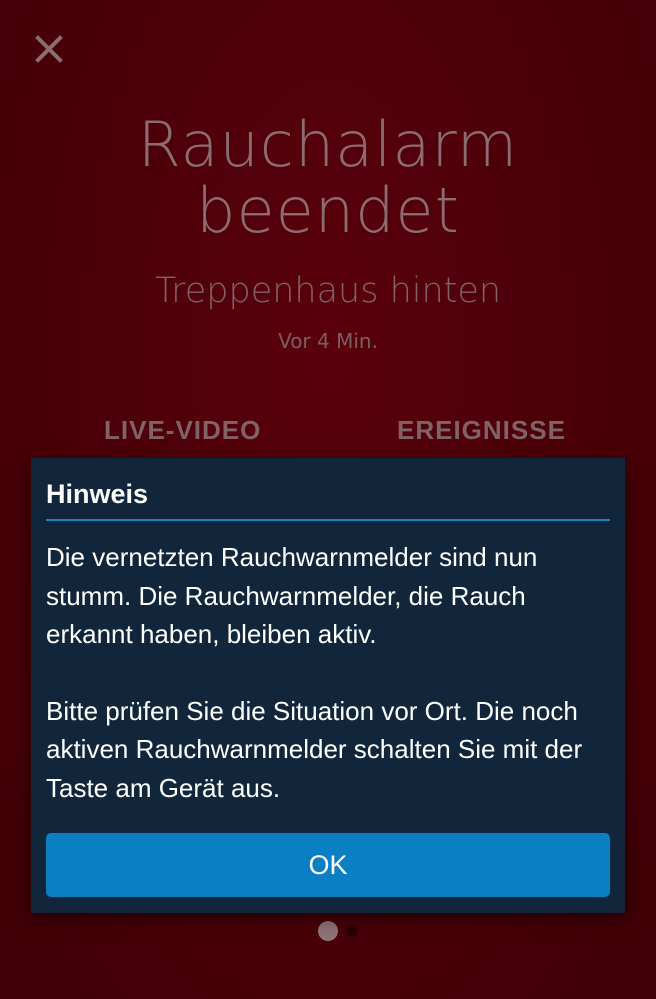  Describe the element at coordinates (97, 494) in the screenshot. I see `dialog-title: Hinweis` at that location.